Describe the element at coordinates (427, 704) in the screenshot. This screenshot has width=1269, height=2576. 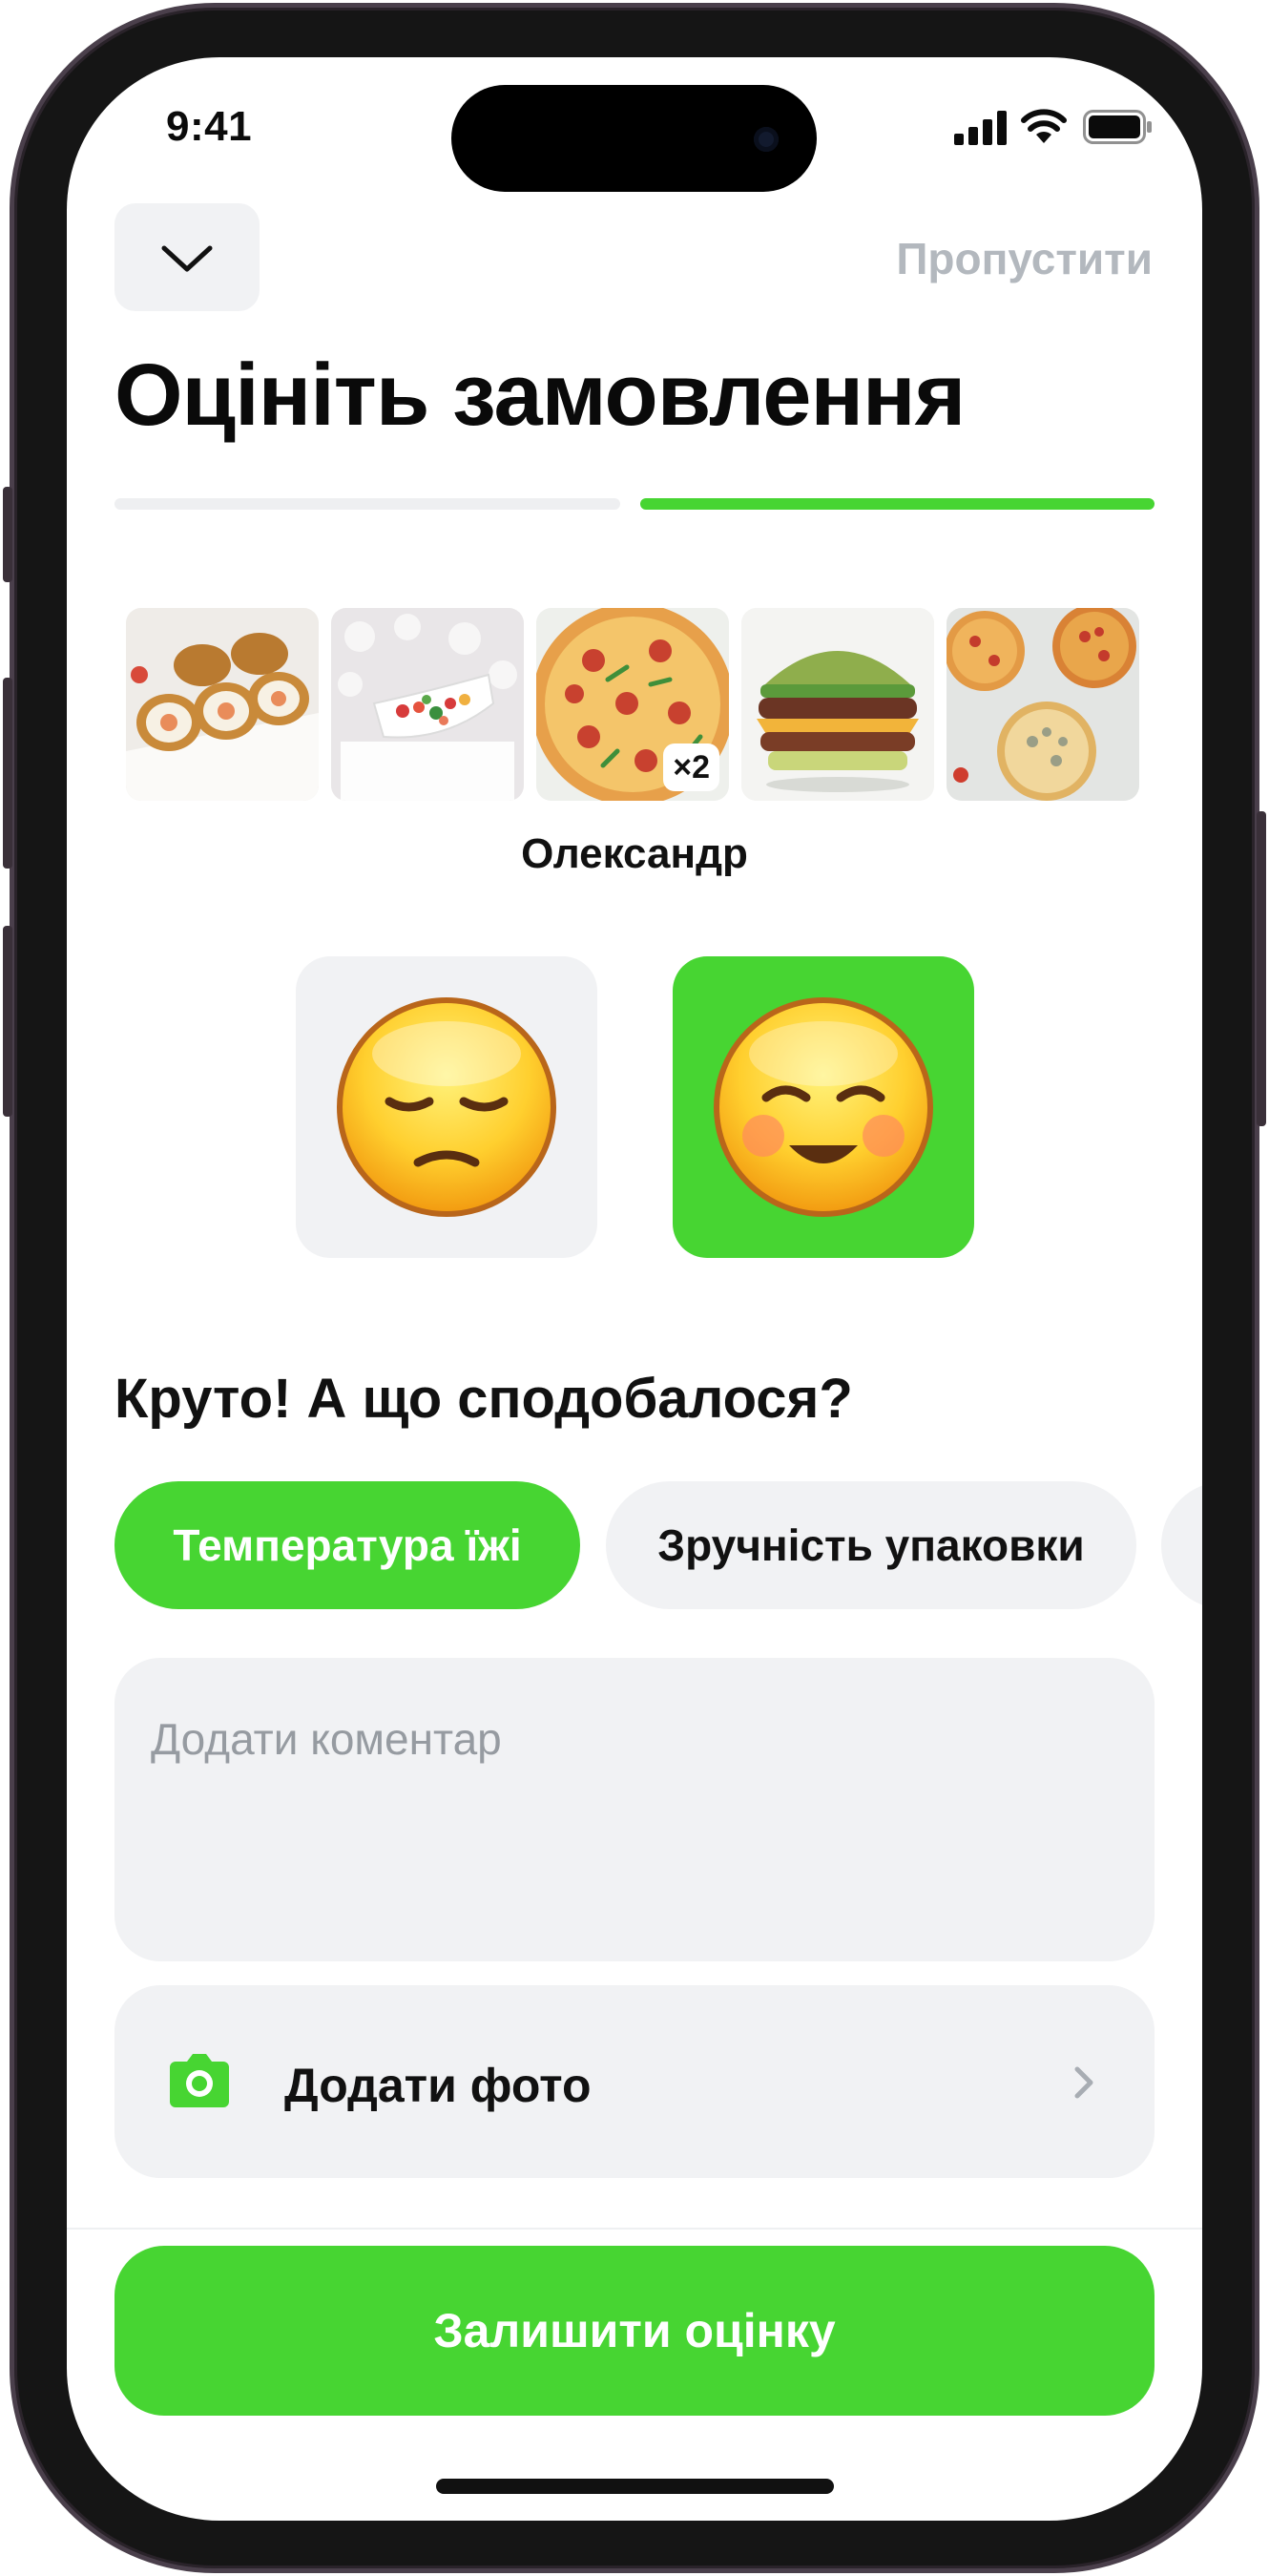
I see `order-item-salad` at that location.